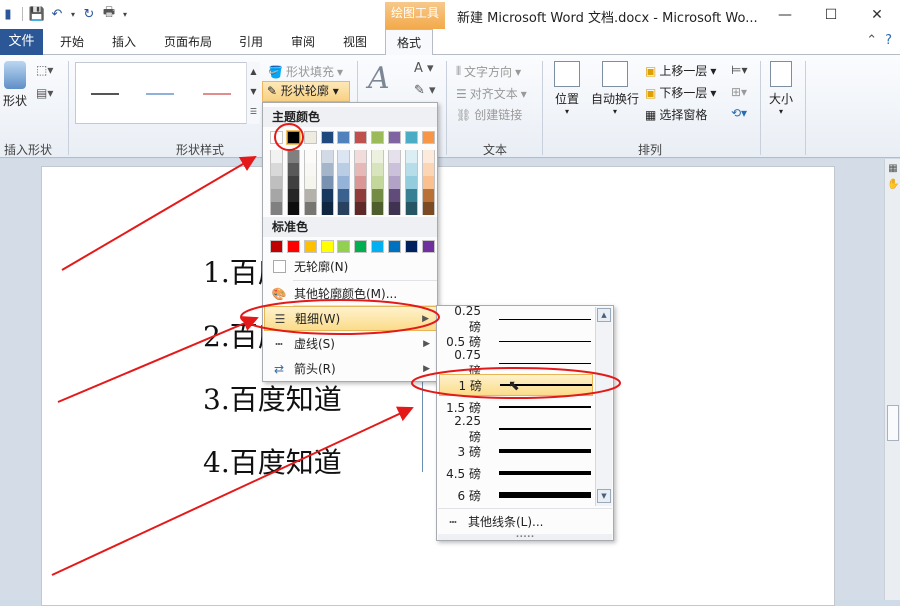 The image size is (900, 606). What do you see at coordinates (781, 88) in the screenshot?
I see `size-button: 大小 ▾` at bounding box center [781, 88].